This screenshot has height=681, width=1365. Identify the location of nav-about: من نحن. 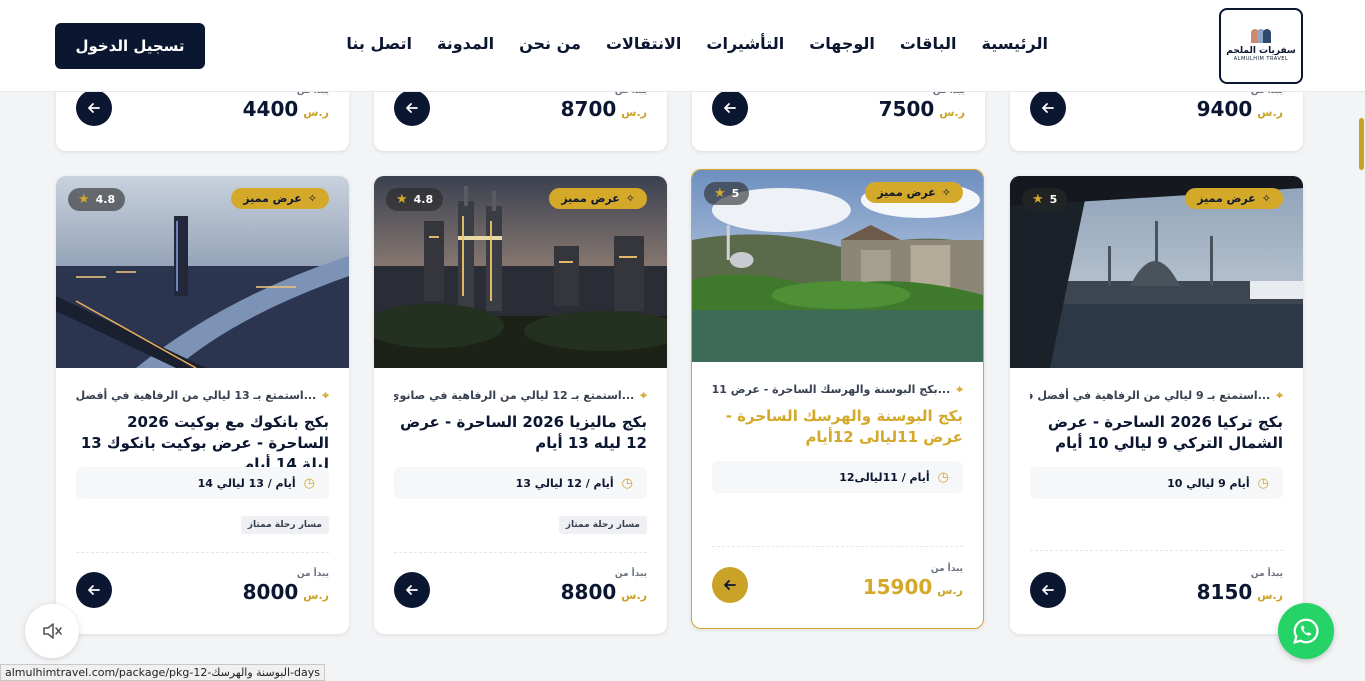
(550, 43).